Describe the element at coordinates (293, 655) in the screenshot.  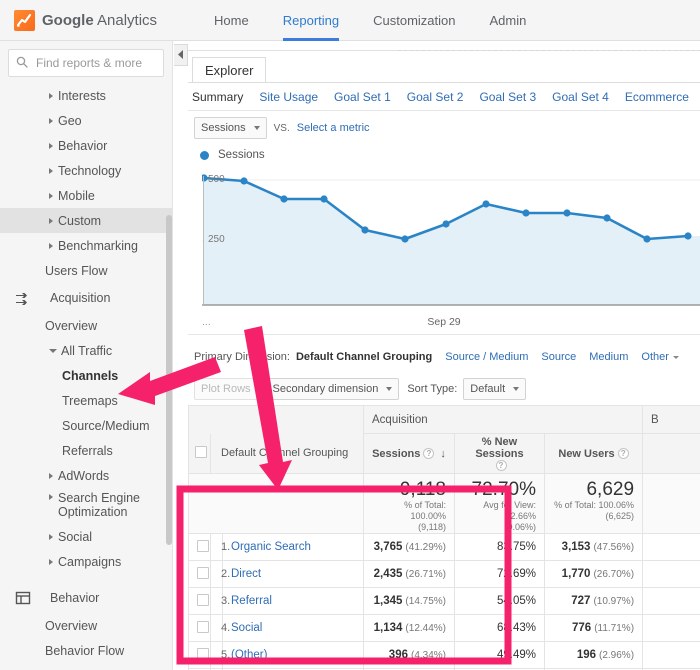
I see `row-channel-name: (Other)` at that location.